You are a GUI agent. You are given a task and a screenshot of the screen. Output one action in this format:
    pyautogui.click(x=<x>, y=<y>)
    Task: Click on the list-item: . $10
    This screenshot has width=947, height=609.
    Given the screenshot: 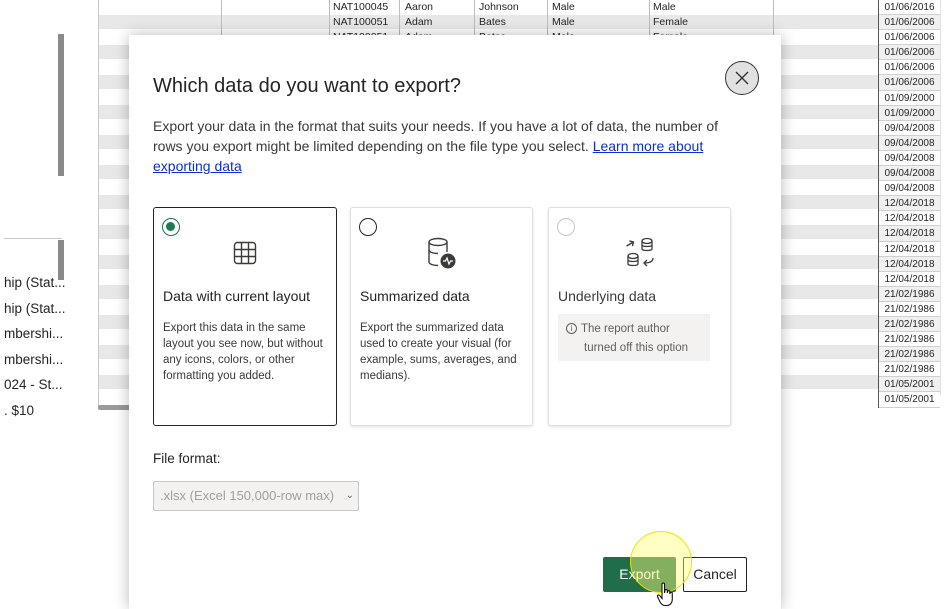 What is the action you would take?
    pyautogui.click(x=33, y=411)
    